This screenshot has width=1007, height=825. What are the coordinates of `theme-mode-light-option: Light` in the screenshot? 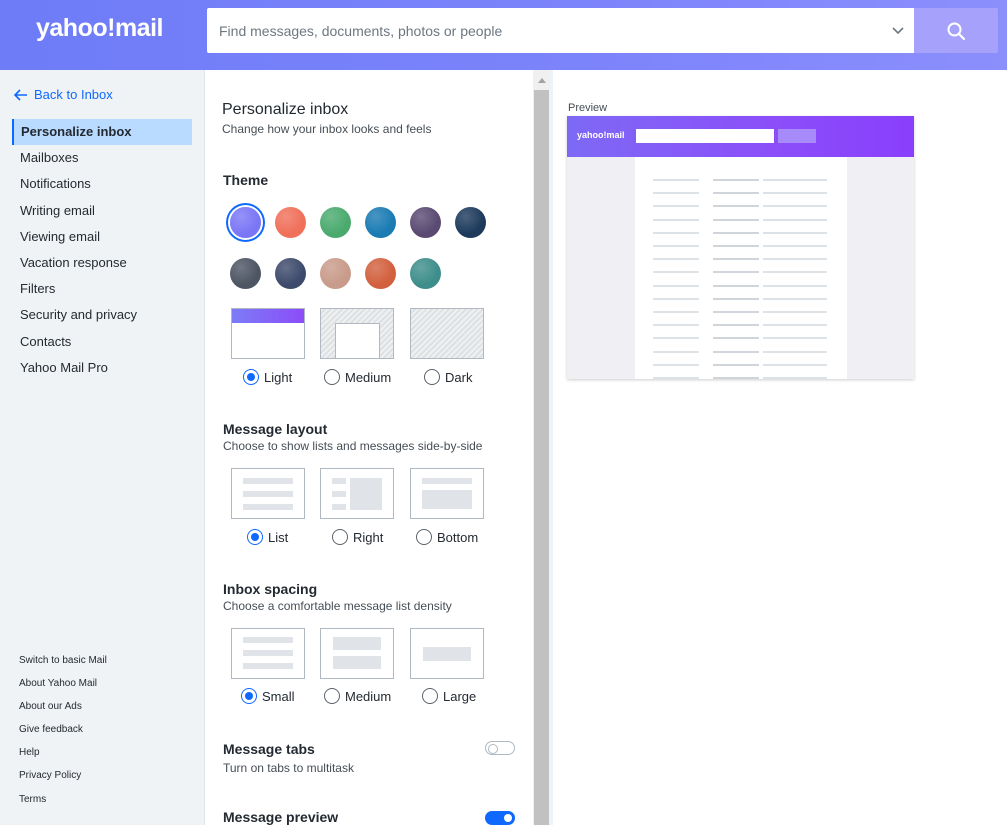 It's located at (267, 377).